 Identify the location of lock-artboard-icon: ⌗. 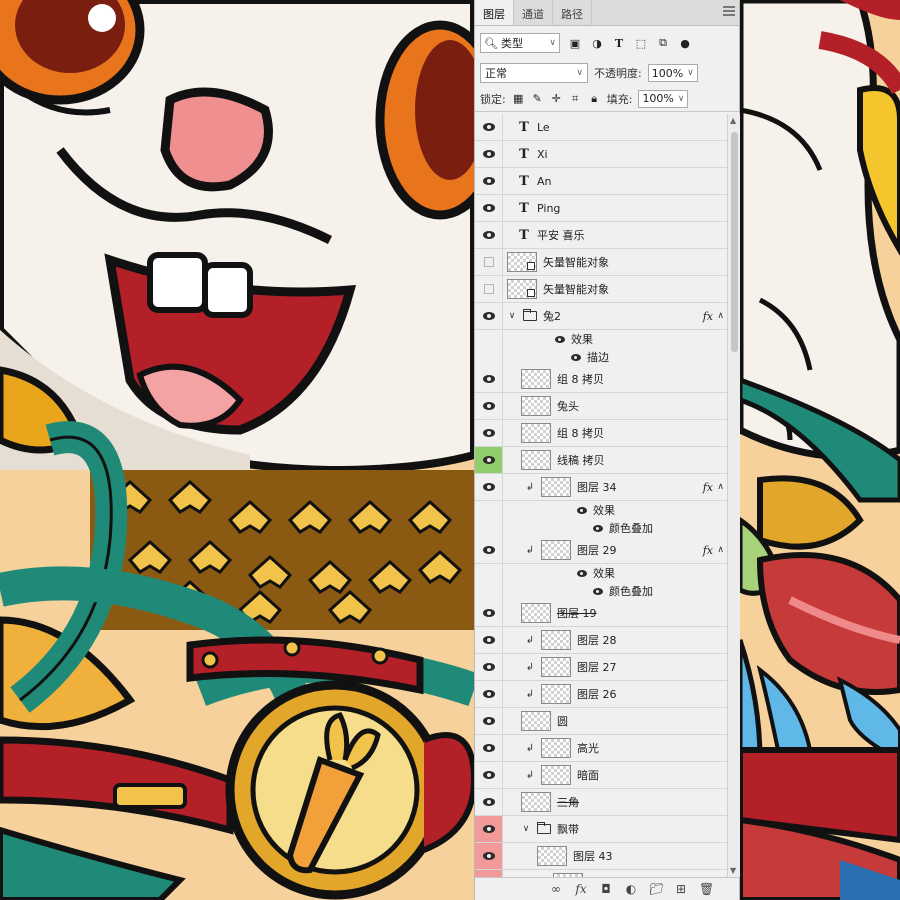
(575, 99).